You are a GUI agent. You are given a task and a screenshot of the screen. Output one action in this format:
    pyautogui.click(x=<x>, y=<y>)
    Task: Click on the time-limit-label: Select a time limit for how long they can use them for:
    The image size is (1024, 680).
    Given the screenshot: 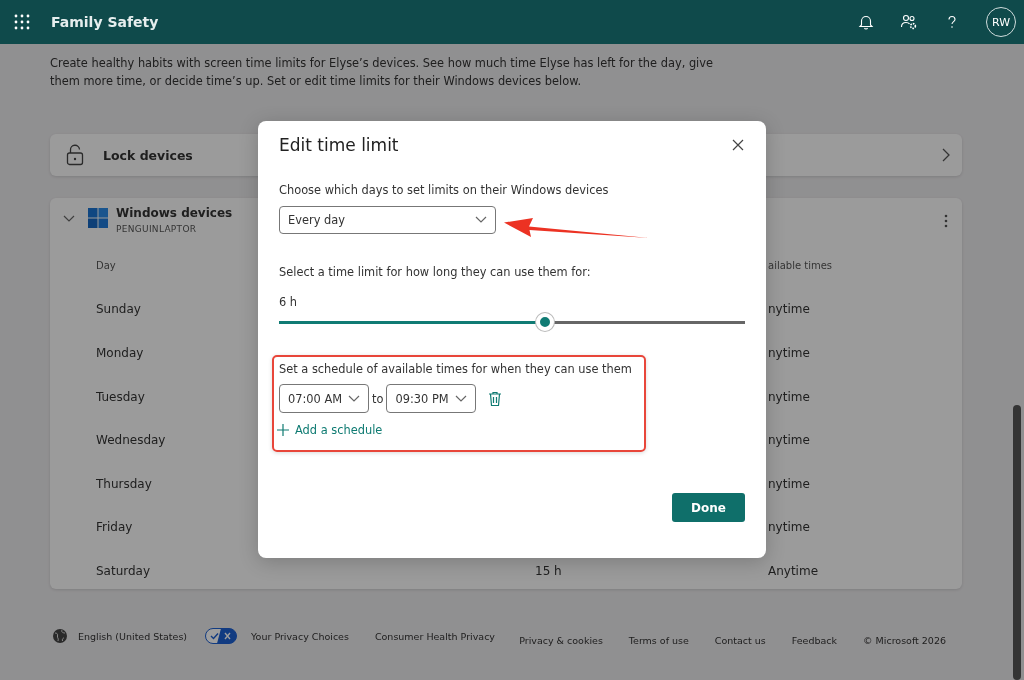 What is the action you would take?
    pyautogui.click(x=435, y=272)
    